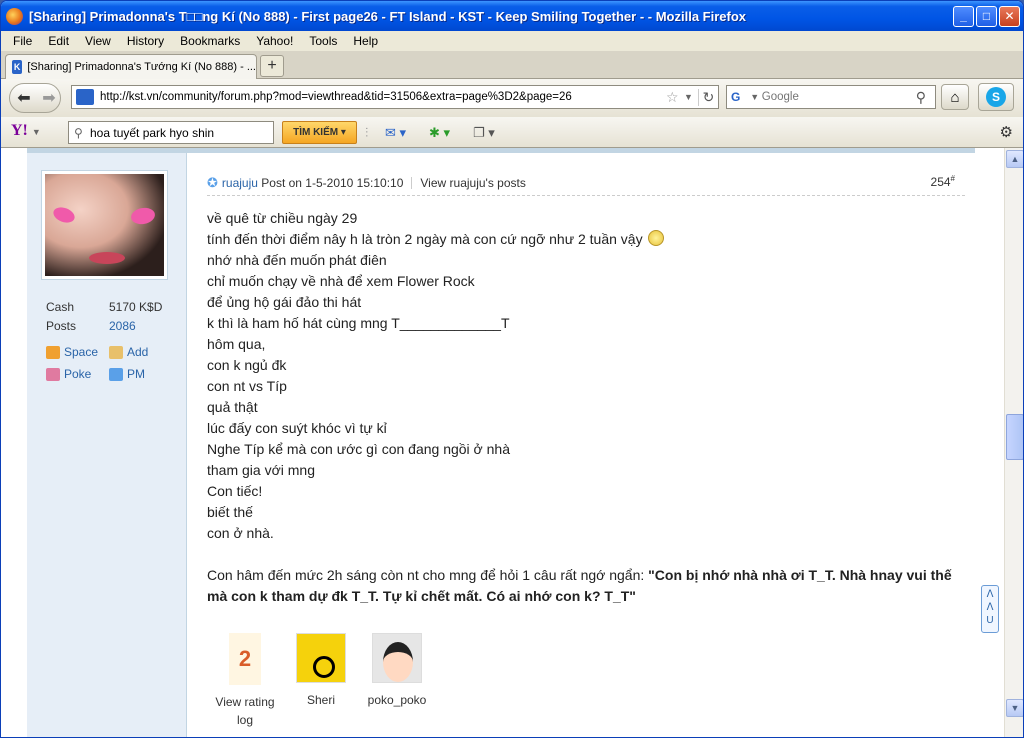  What do you see at coordinates (708, 97) in the screenshot?
I see `reload-icon: ↻` at bounding box center [708, 97].